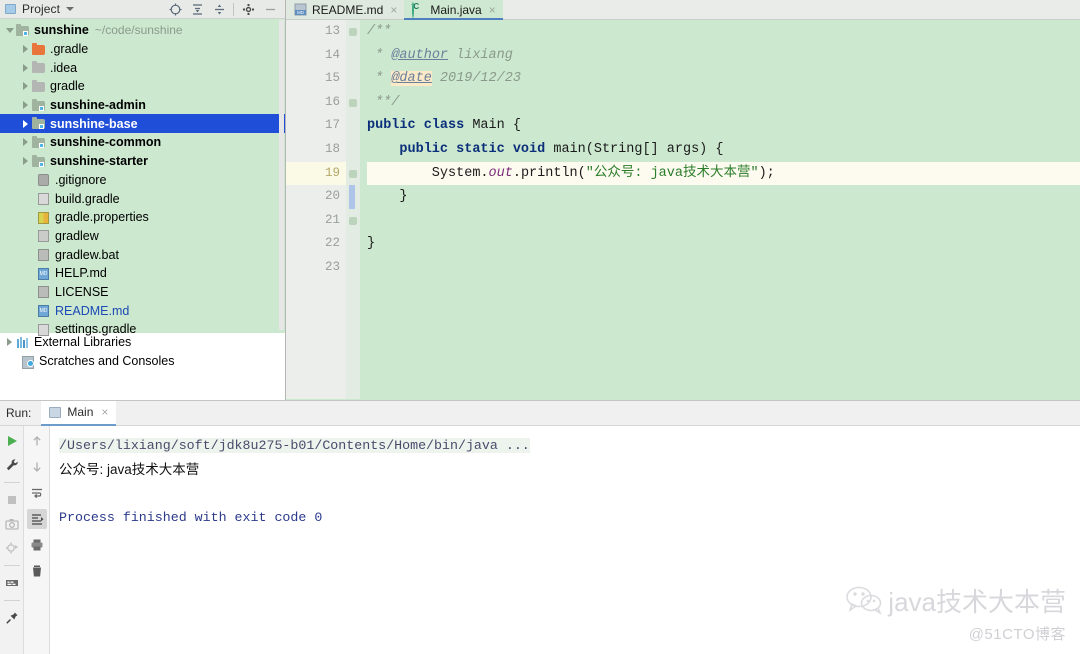 This screenshot has height=654, width=1080. I want to click on hide-panel-icon, so click(270, 9).